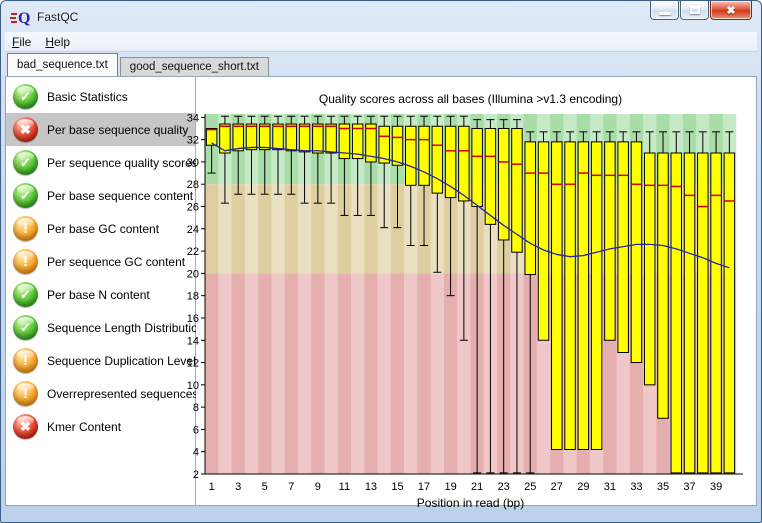 Image resolution: width=762 pixels, height=523 pixels. Describe the element at coordinates (196, 430) in the screenshot. I see `svg-text: 6` at that location.